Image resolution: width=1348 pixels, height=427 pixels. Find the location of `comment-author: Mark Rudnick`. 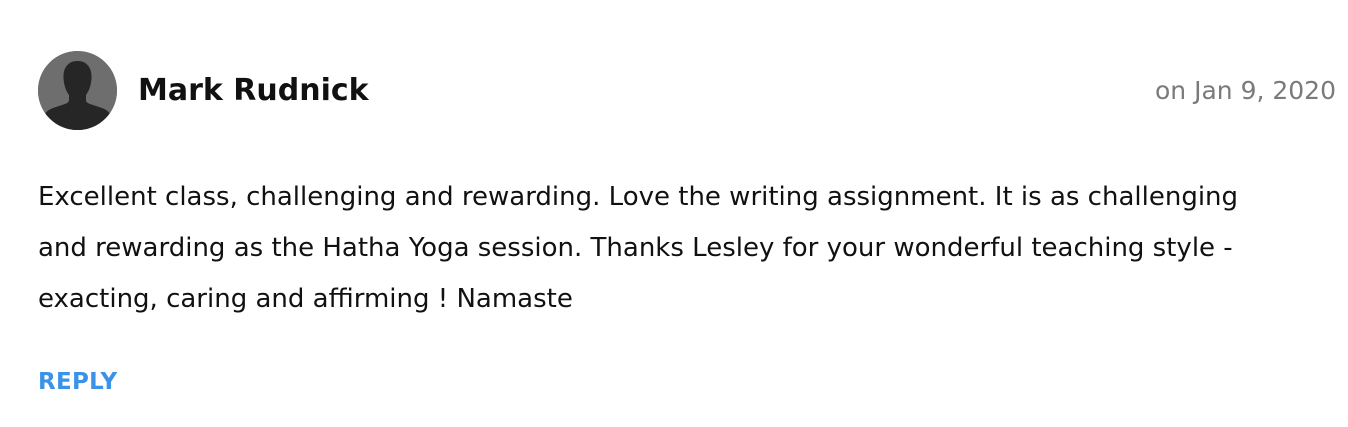

comment-author: Mark Rudnick is located at coordinates (253, 90).